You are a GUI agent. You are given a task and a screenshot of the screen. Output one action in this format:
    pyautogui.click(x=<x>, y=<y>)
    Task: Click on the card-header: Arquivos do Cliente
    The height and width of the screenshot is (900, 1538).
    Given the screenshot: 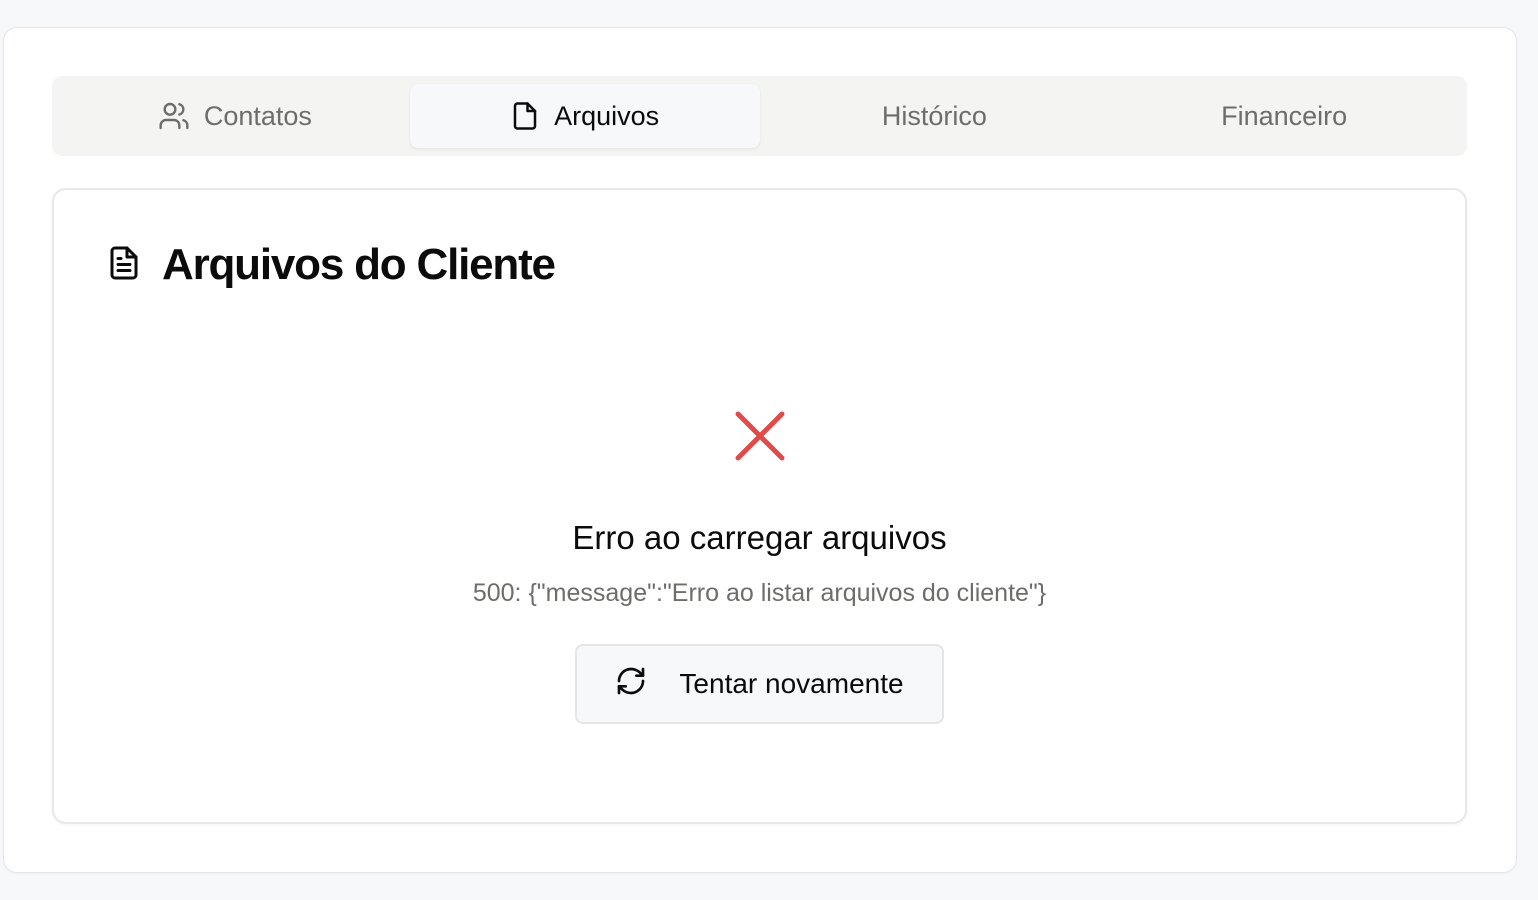 What is the action you would take?
    pyautogui.click(x=331, y=265)
    